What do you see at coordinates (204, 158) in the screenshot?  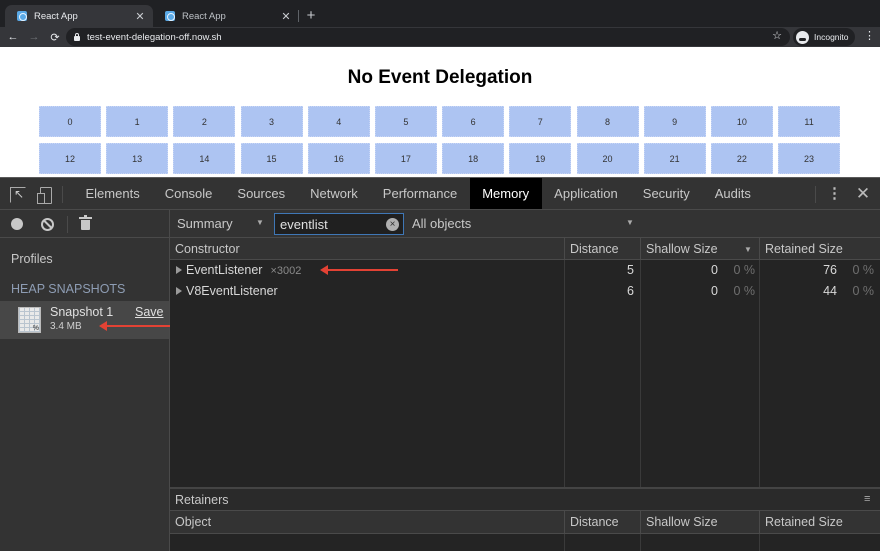 I see `grid-cell: 14` at bounding box center [204, 158].